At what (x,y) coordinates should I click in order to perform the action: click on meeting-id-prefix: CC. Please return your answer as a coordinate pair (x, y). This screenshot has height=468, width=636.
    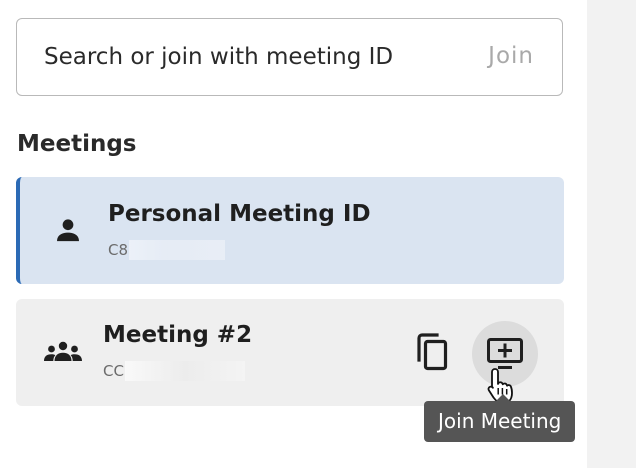
    Looking at the image, I should click on (113, 371).